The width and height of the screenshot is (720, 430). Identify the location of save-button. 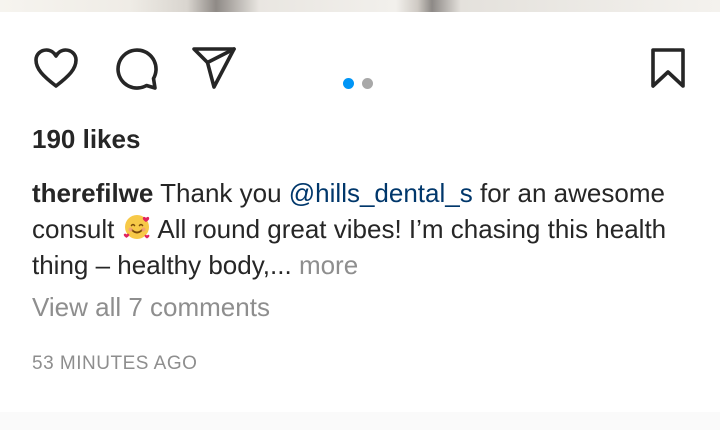
(668, 68).